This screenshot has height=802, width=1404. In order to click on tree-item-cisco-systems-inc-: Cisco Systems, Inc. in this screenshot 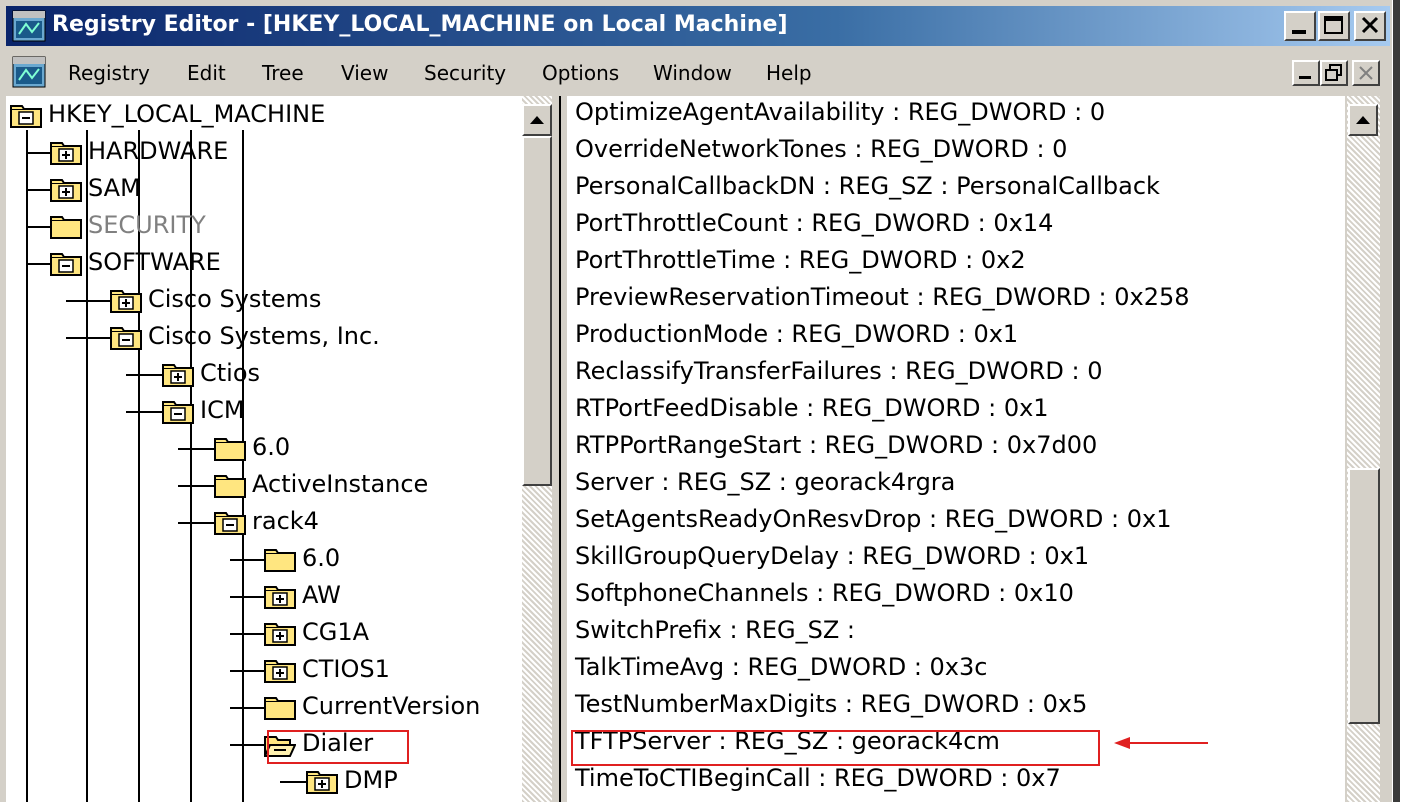, I will do `click(264, 338)`.